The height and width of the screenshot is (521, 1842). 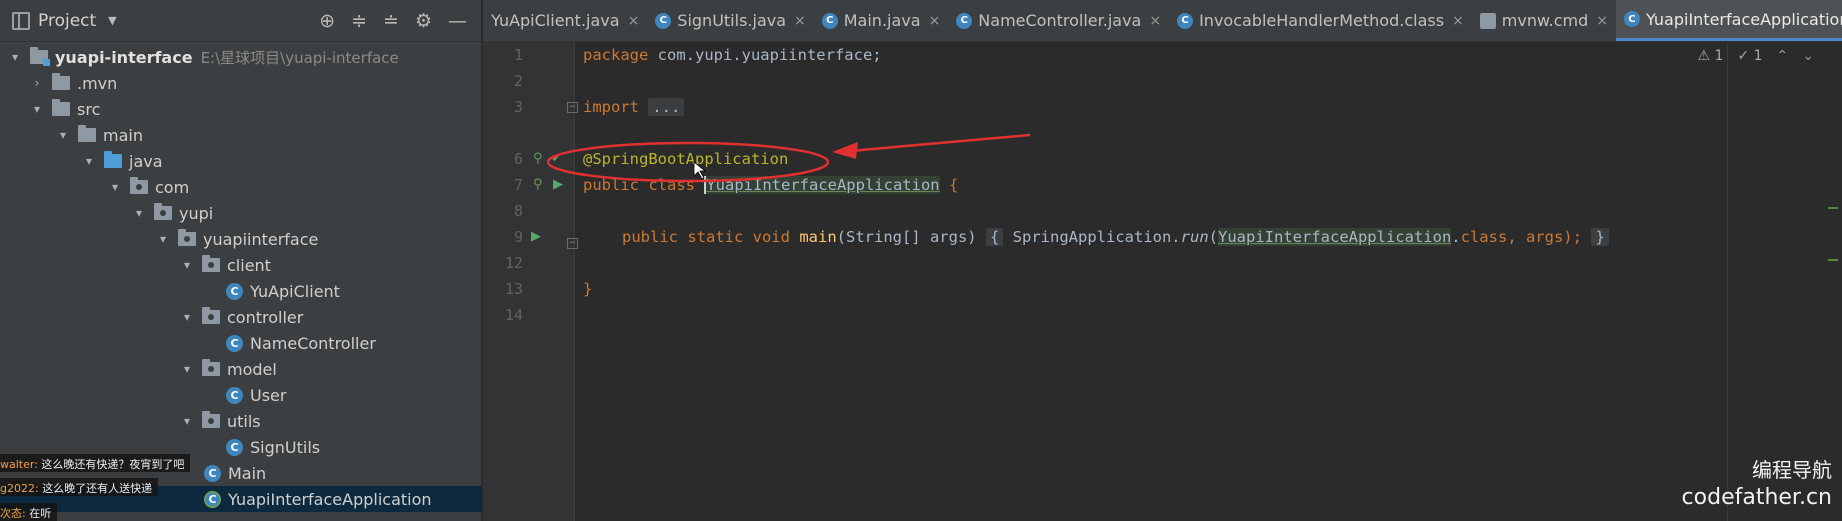 I want to click on keyword: package, so click(x=616, y=55).